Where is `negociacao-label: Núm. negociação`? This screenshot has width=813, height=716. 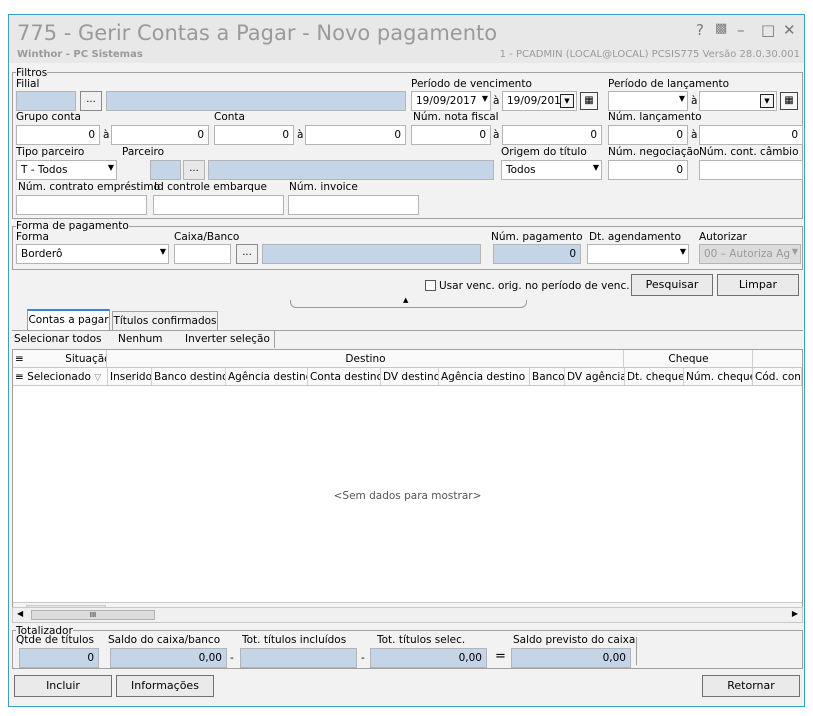 negociacao-label: Núm. negociação is located at coordinates (654, 152).